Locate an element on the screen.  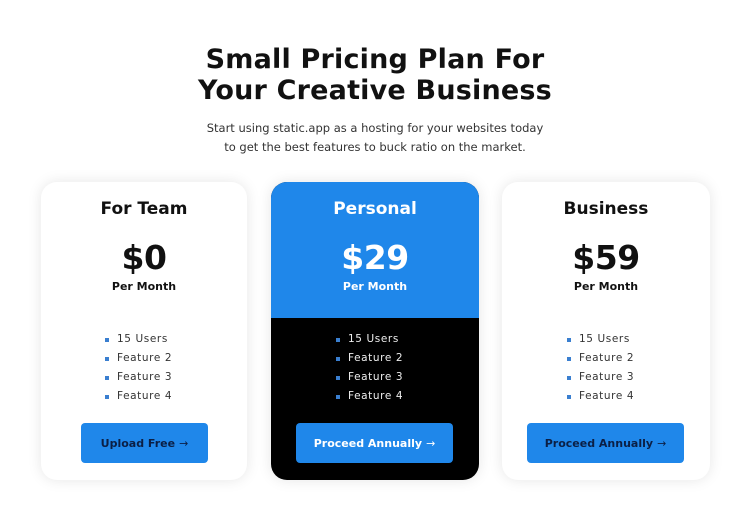
card-header: Business $59 Per Month is located at coordinates (606, 250).